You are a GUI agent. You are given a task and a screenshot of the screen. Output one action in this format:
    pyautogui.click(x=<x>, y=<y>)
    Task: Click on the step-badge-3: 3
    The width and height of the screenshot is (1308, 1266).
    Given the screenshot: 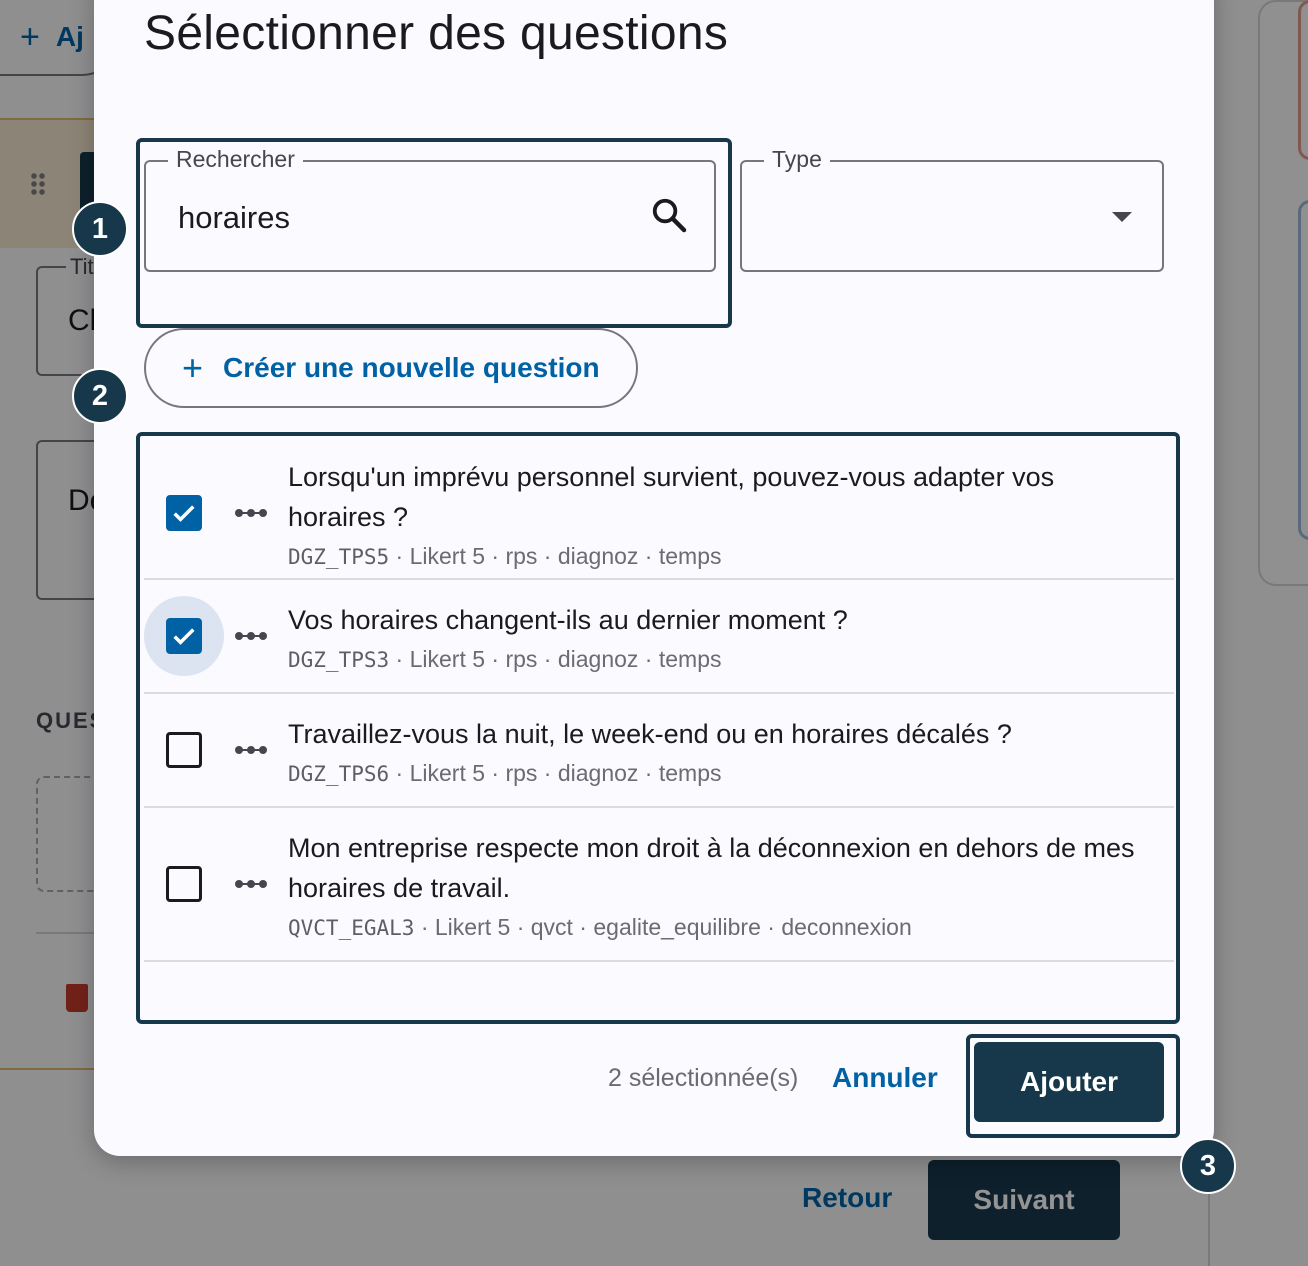 What is the action you would take?
    pyautogui.click(x=1208, y=1166)
    